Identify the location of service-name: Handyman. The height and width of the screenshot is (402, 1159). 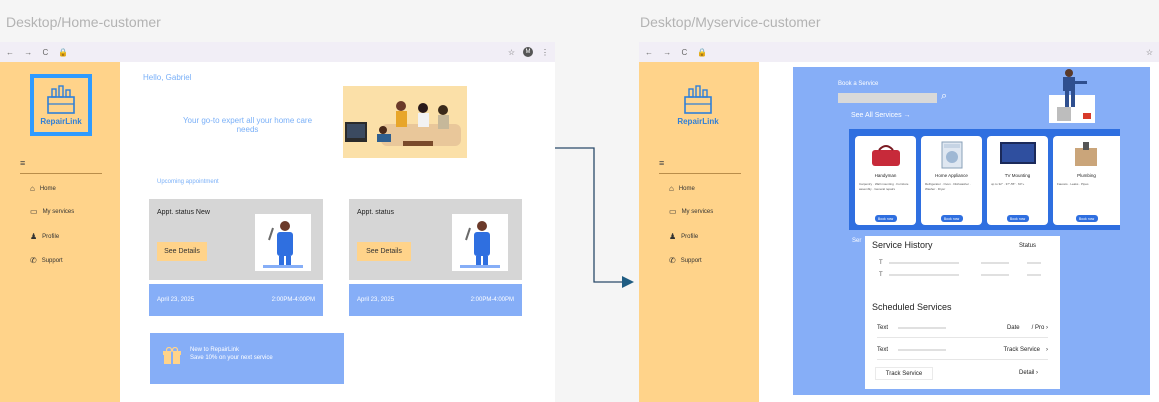
(885, 175).